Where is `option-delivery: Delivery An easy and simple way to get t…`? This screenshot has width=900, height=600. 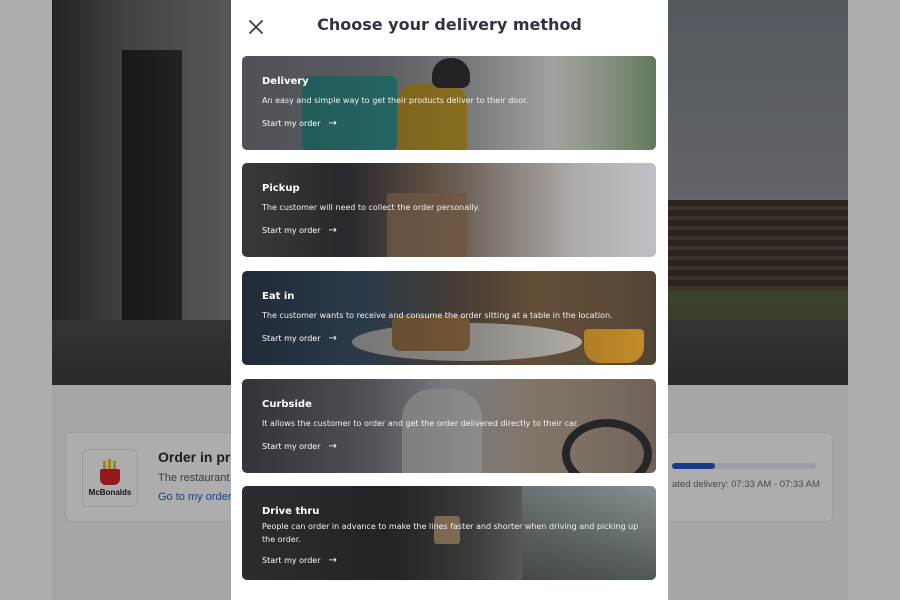
option-delivery: Delivery An easy and simple way to get t… is located at coordinates (449, 103).